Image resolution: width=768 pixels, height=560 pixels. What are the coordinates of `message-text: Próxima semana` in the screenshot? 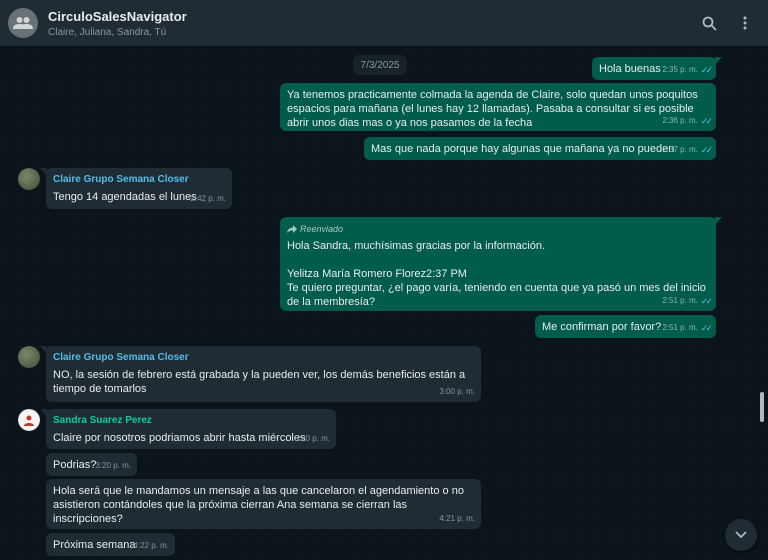 It's located at (94, 545).